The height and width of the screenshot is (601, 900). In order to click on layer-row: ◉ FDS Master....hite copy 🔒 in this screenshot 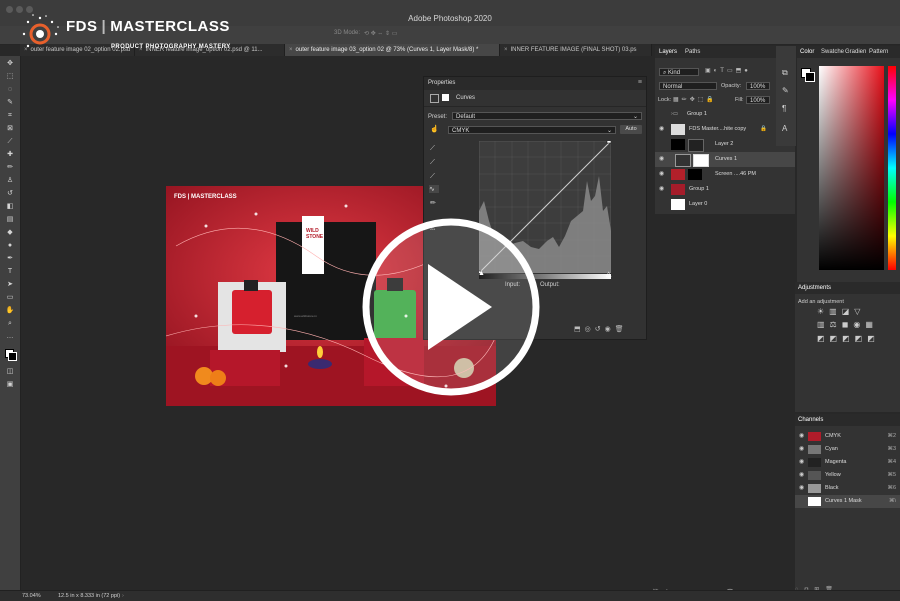, I will do `click(725, 129)`.